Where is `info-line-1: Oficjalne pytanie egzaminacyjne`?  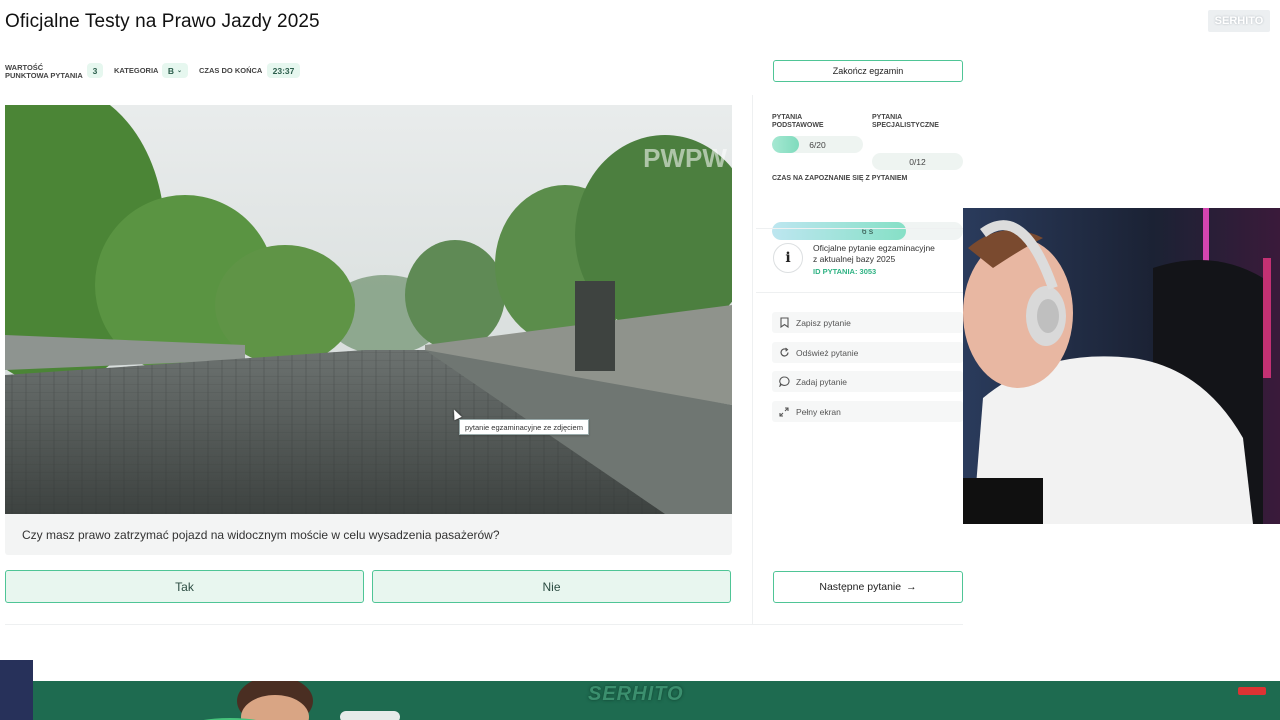
info-line-1: Oficjalne pytanie egzaminacyjne is located at coordinates (874, 248).